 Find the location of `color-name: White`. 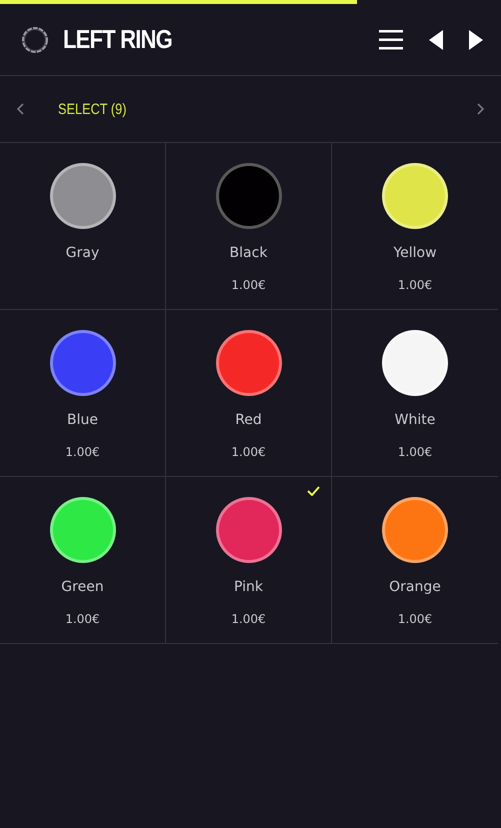

color-name: White is located at coordinates (415, 420).